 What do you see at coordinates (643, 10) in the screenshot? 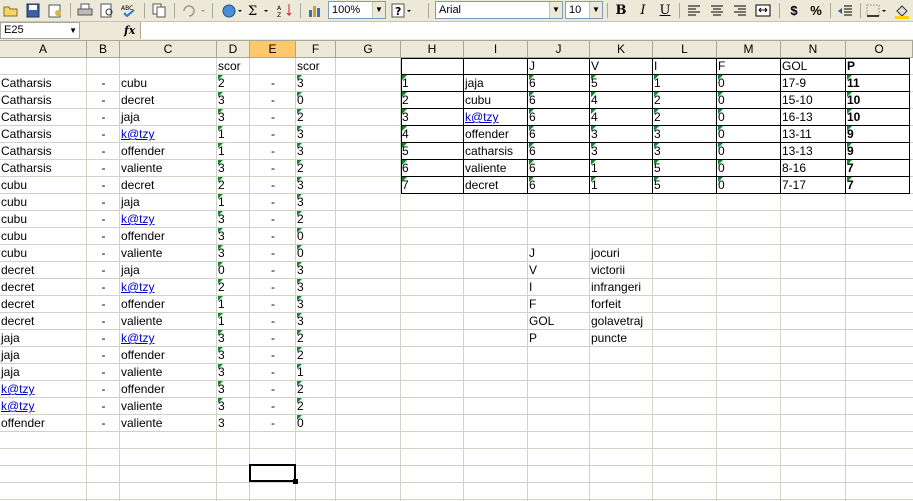
I see `italic-button: I` at bounding box center [643, 10].